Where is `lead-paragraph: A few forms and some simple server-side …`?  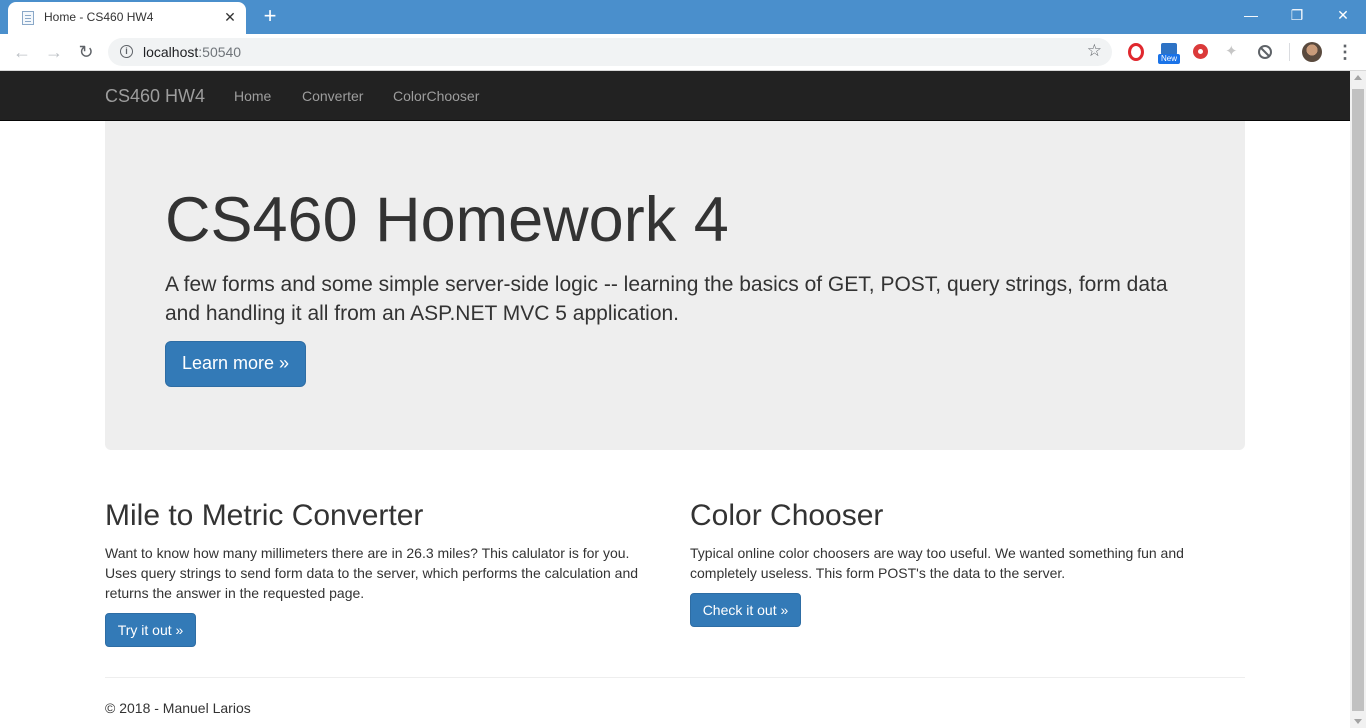
lead-paragraph: A few forms and some simple server-side … is located at coordinates (666, 299).